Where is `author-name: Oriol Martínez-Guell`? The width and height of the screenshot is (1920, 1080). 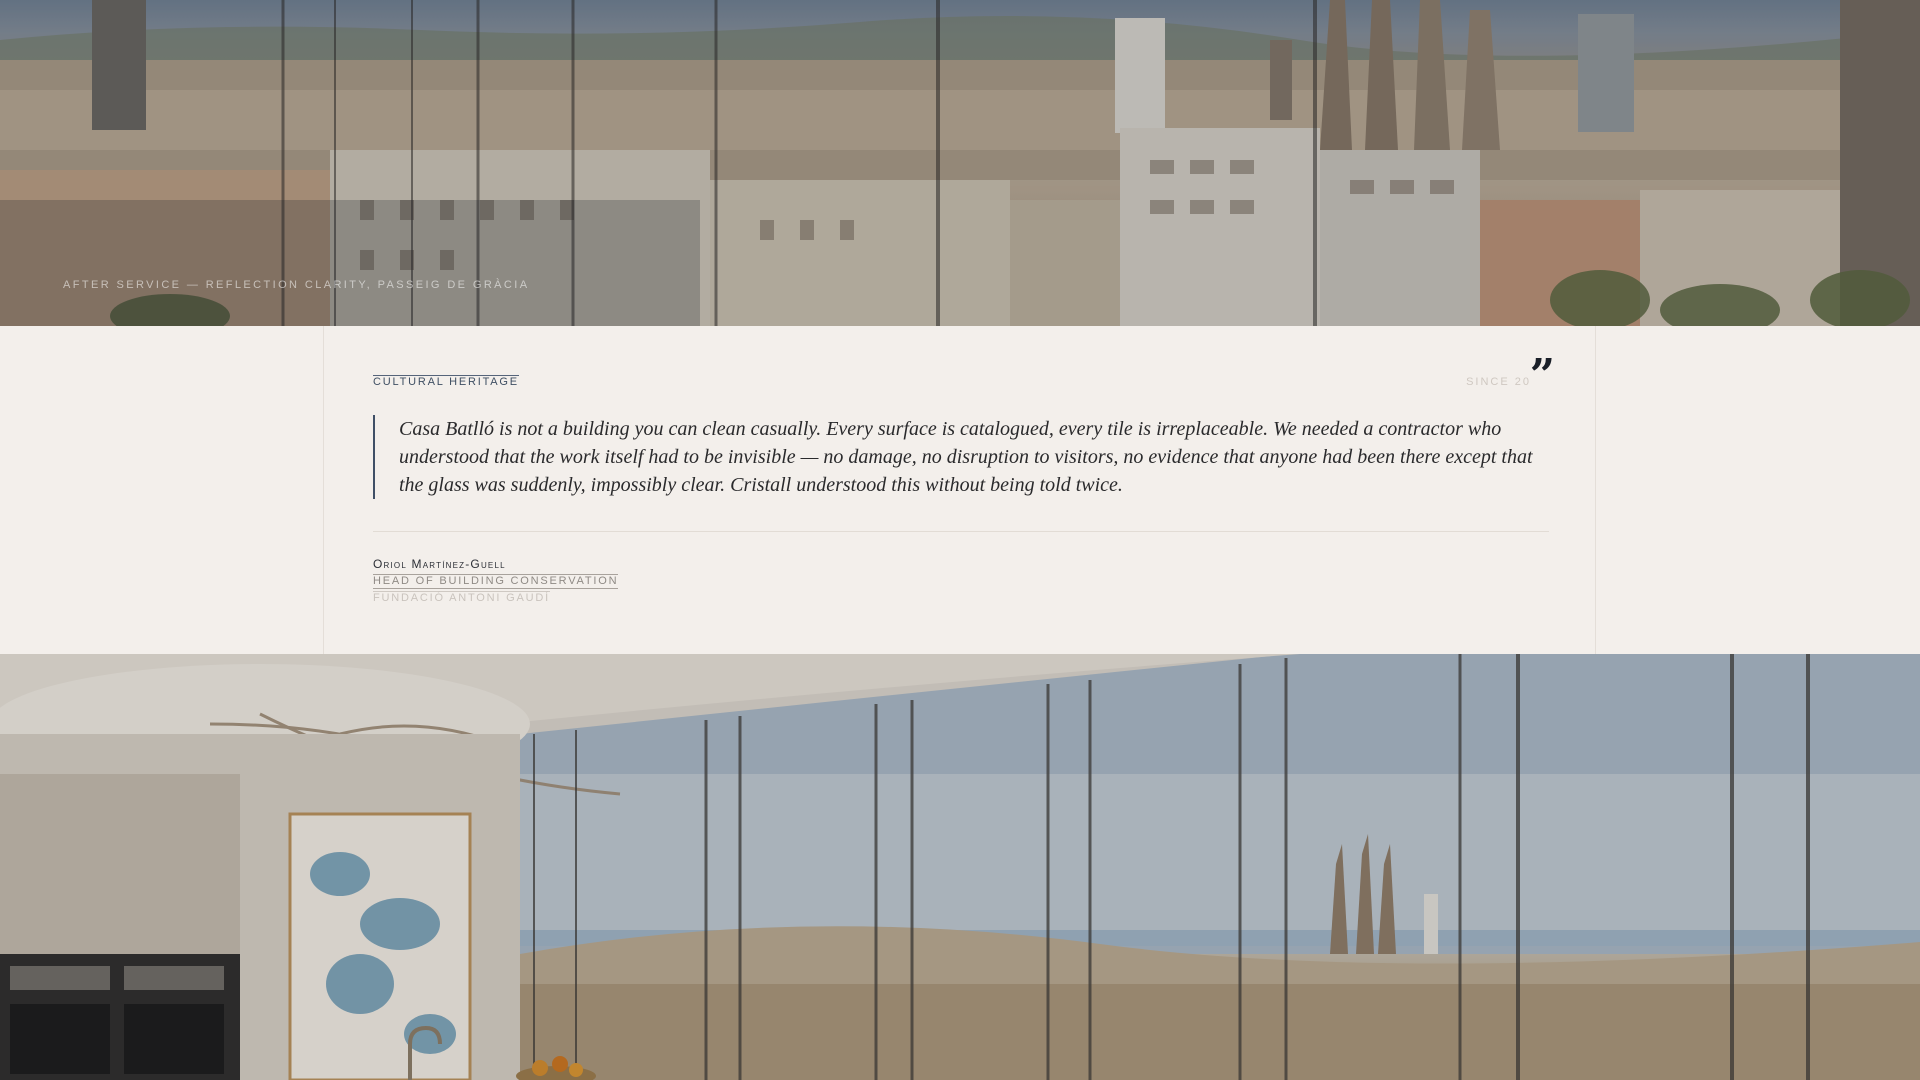
author-name: Oriol Martínez-Guell is located at coordinates (439, 564).